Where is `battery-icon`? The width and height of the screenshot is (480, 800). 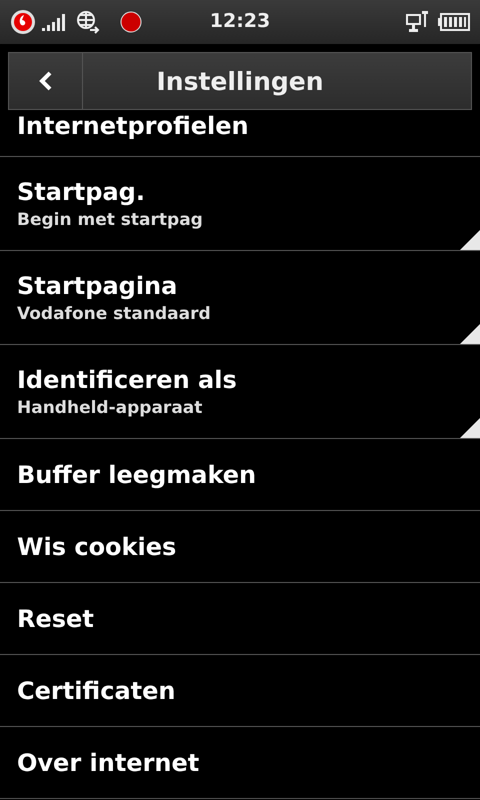 battery-icon is located at coordinates (454, 22).